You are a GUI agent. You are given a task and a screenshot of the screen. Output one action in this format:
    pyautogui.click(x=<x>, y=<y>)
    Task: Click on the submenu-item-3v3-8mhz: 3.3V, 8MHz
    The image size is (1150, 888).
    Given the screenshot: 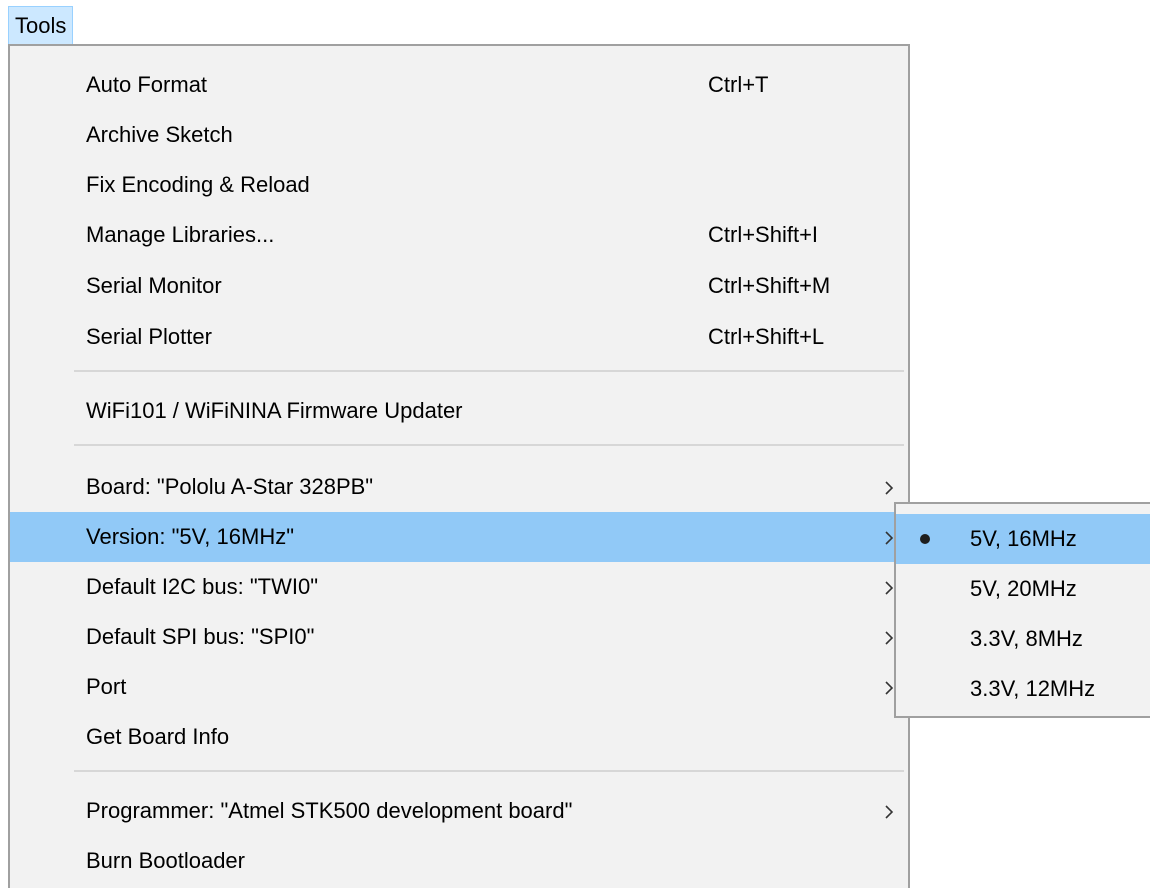 What is the action you would take?
    pyautogui.click(x=1023, y=639)
    